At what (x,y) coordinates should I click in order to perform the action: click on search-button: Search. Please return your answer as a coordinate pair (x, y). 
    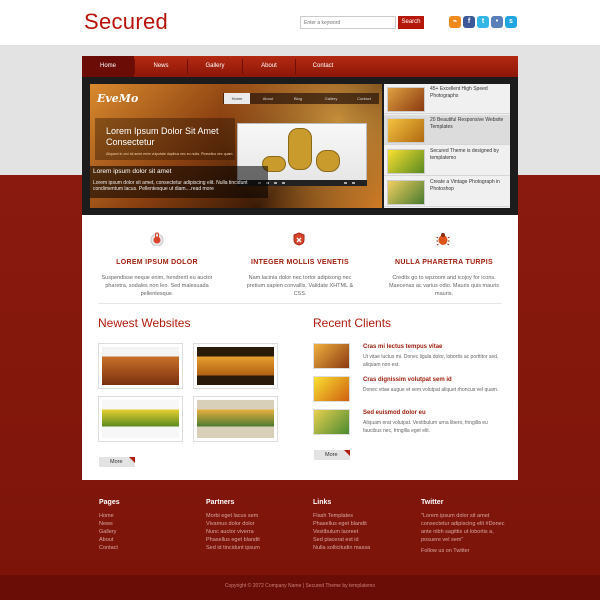
    Looking at the image, I should click on (411, 22).